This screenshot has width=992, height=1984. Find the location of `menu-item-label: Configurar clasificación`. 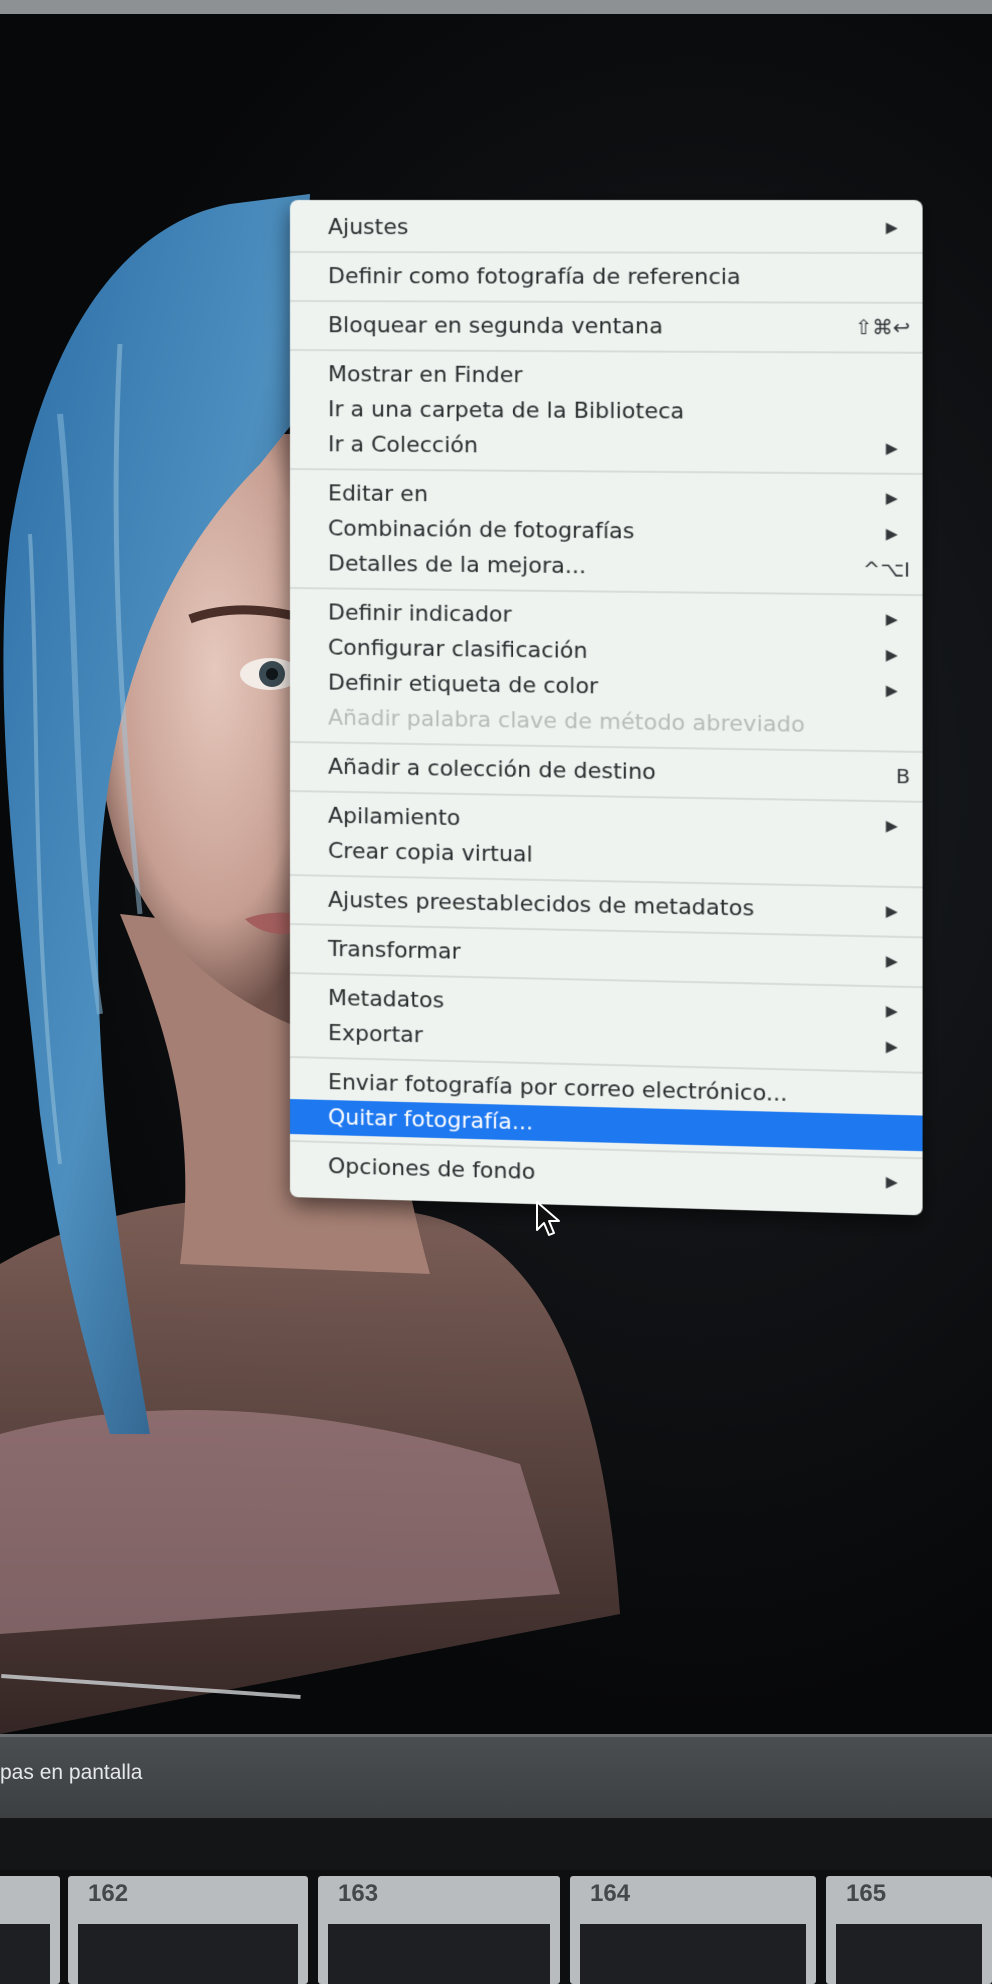

menu-item-label: Configurar clasificación is located at coordinates (457, 649).